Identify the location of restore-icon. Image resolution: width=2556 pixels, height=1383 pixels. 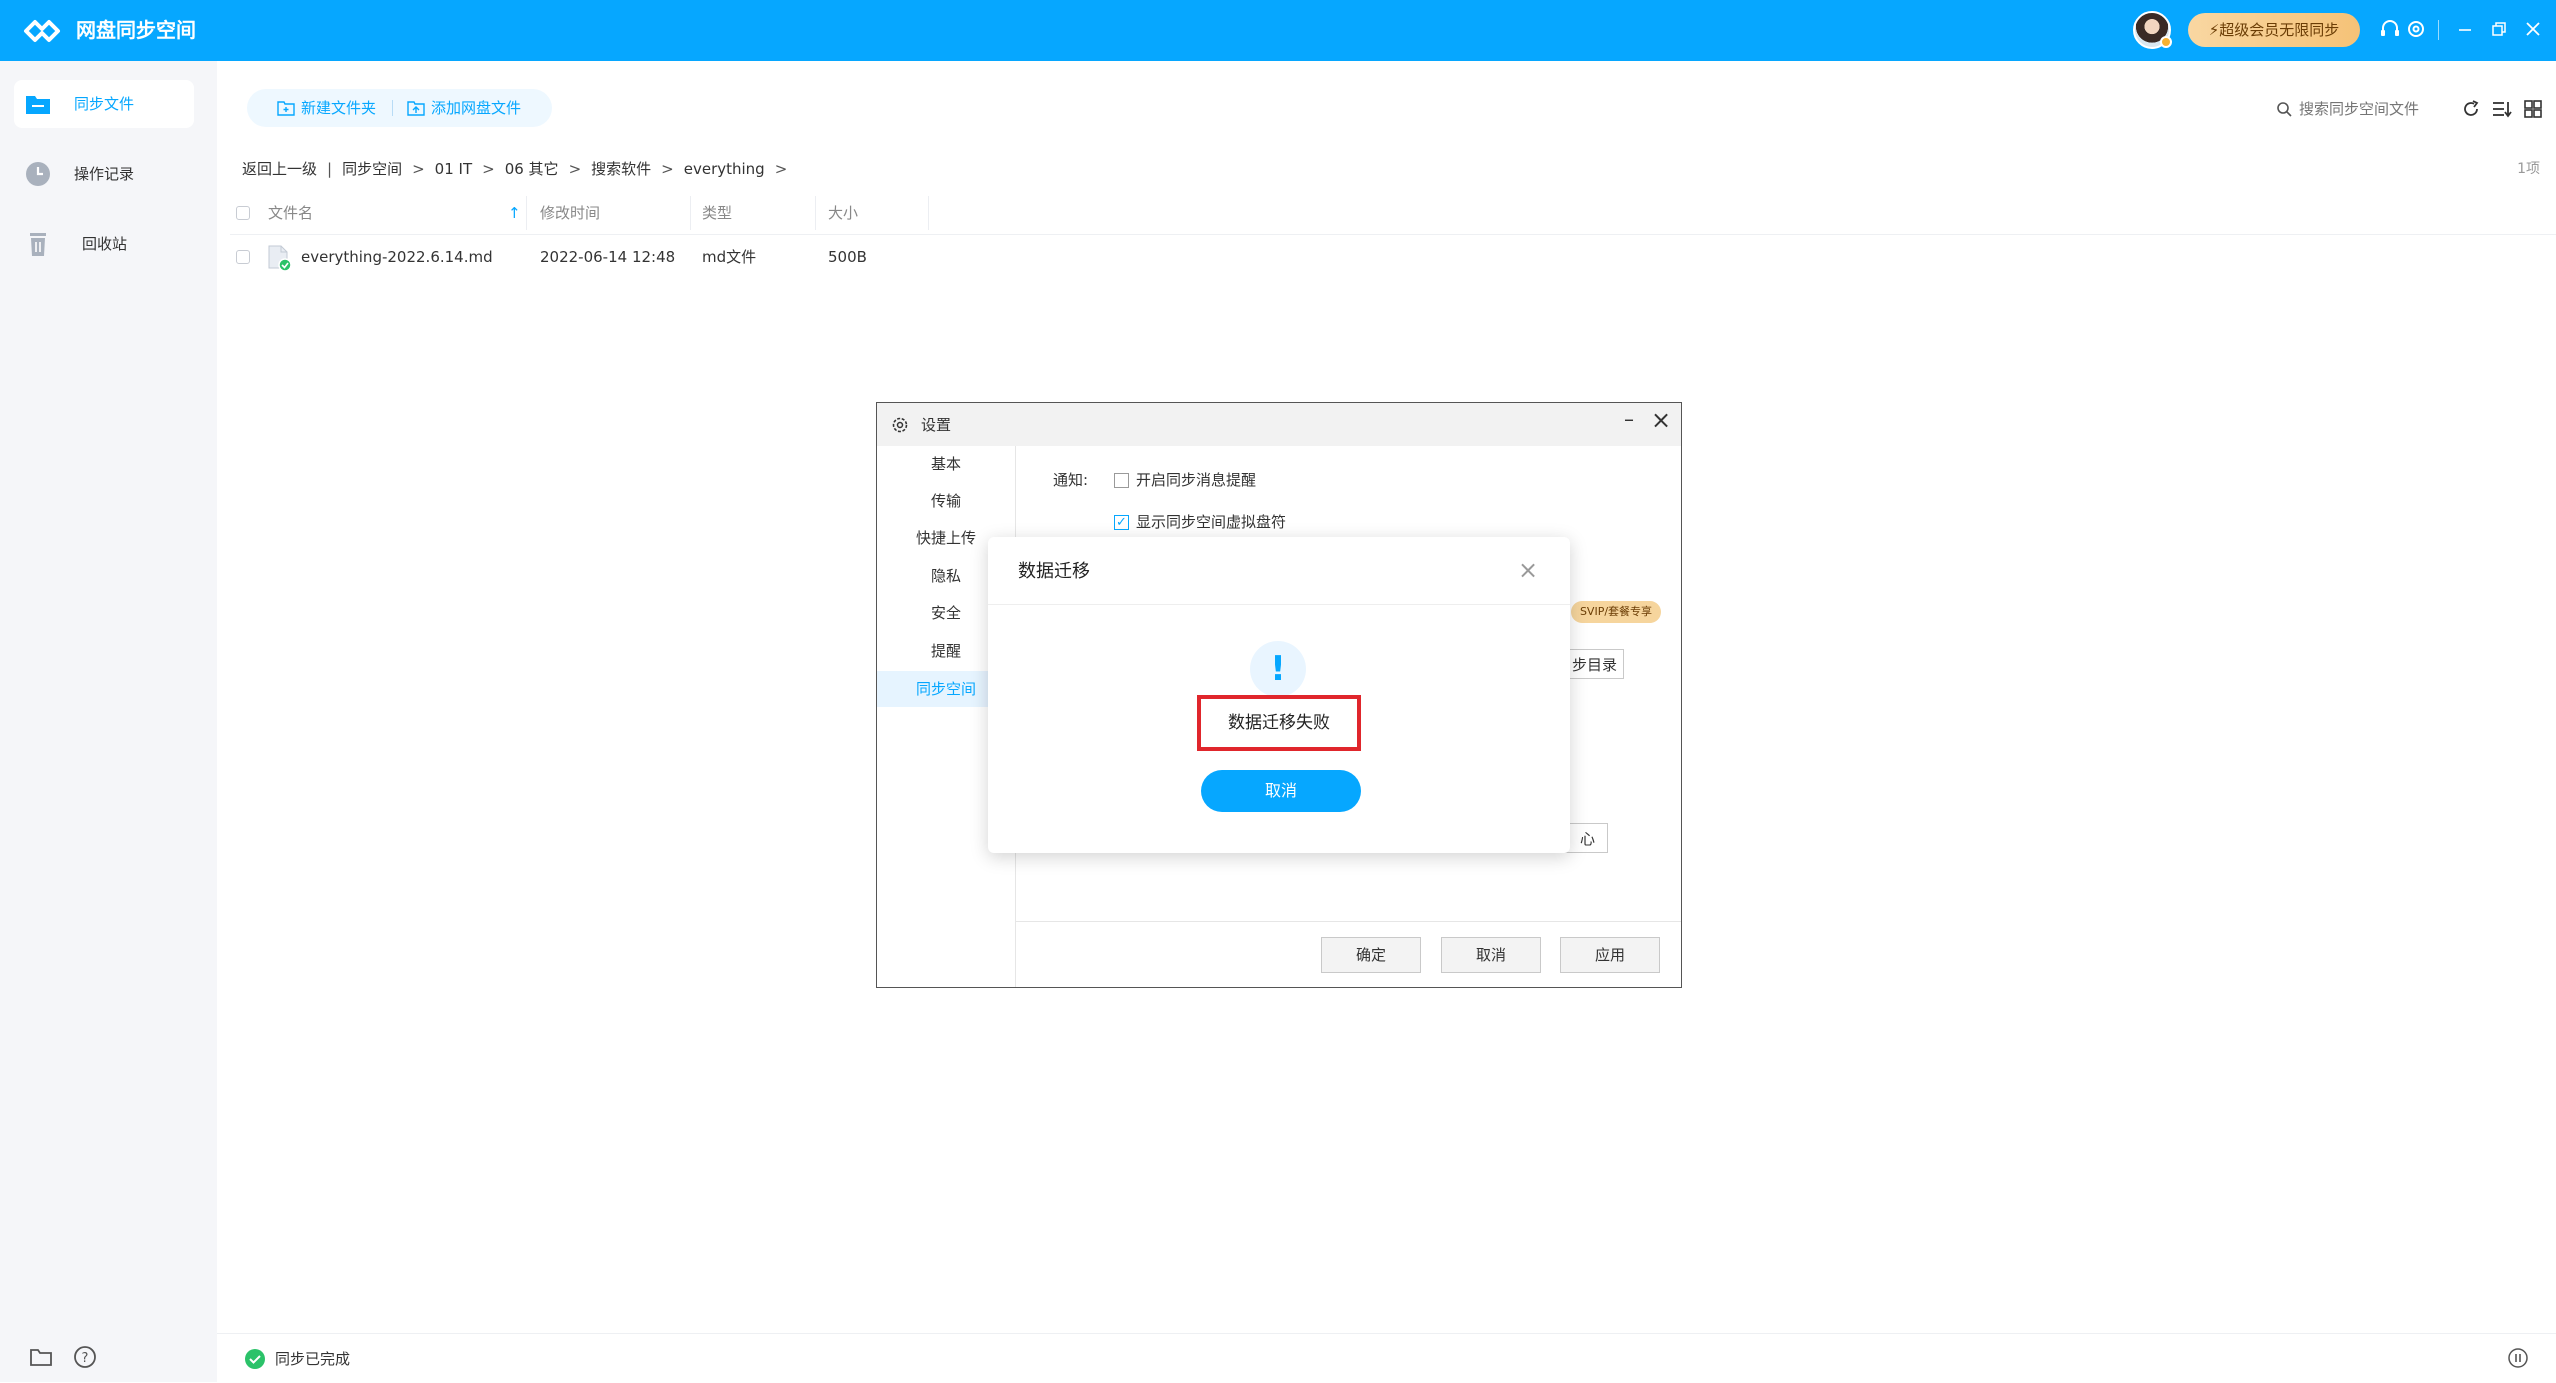
(2499, 29).